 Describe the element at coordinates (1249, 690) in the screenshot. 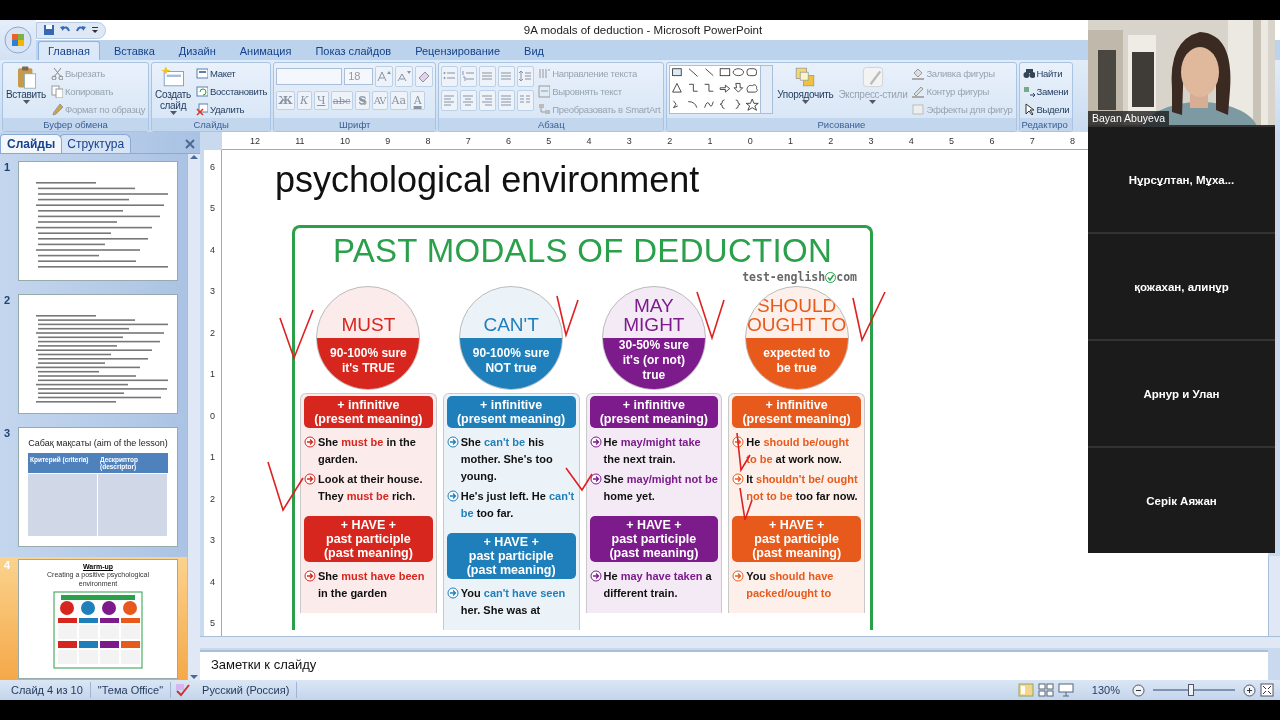

I see `zoom-in-icon` at that location.